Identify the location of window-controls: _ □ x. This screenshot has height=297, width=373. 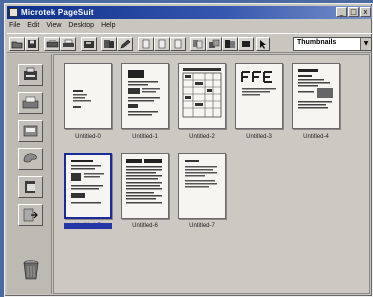
(353, 12).